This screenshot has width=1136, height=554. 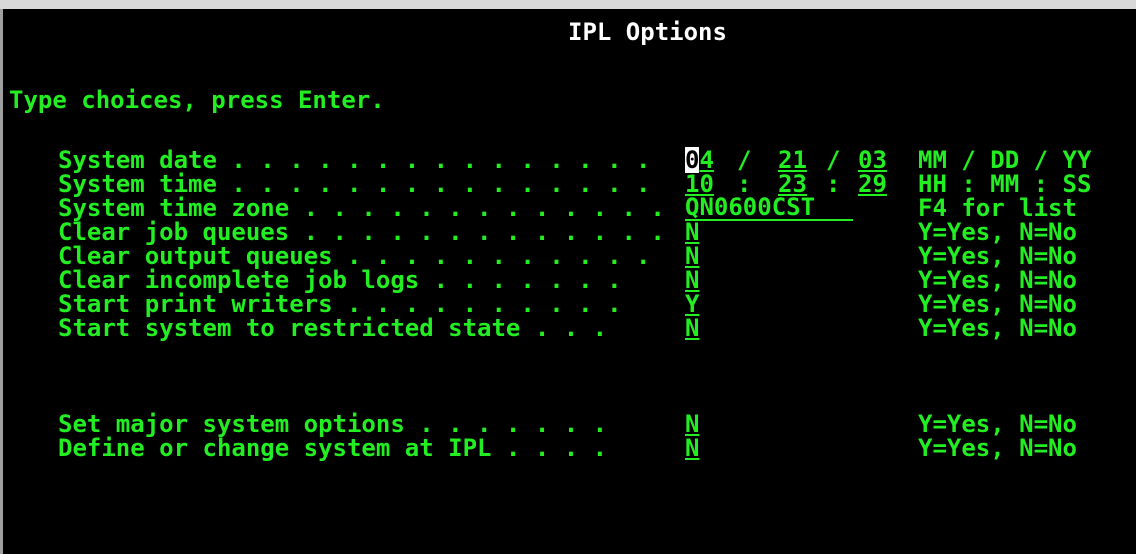 What do you see at coordinates (872, 184) in the screenshot?
I see `system-time-second-field: 29` at bounding box center [872, 184].